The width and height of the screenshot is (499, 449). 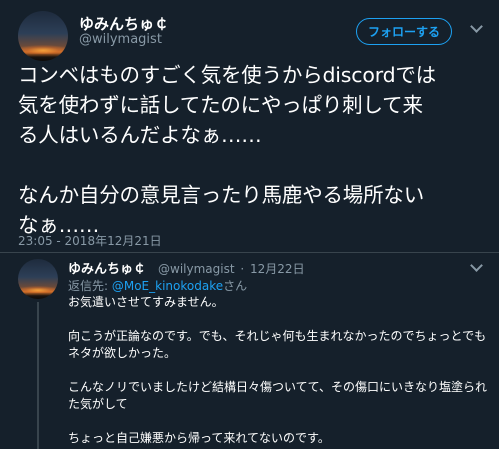 I want to click on reply-to-suffix: さん, so click(x=235, y=286).